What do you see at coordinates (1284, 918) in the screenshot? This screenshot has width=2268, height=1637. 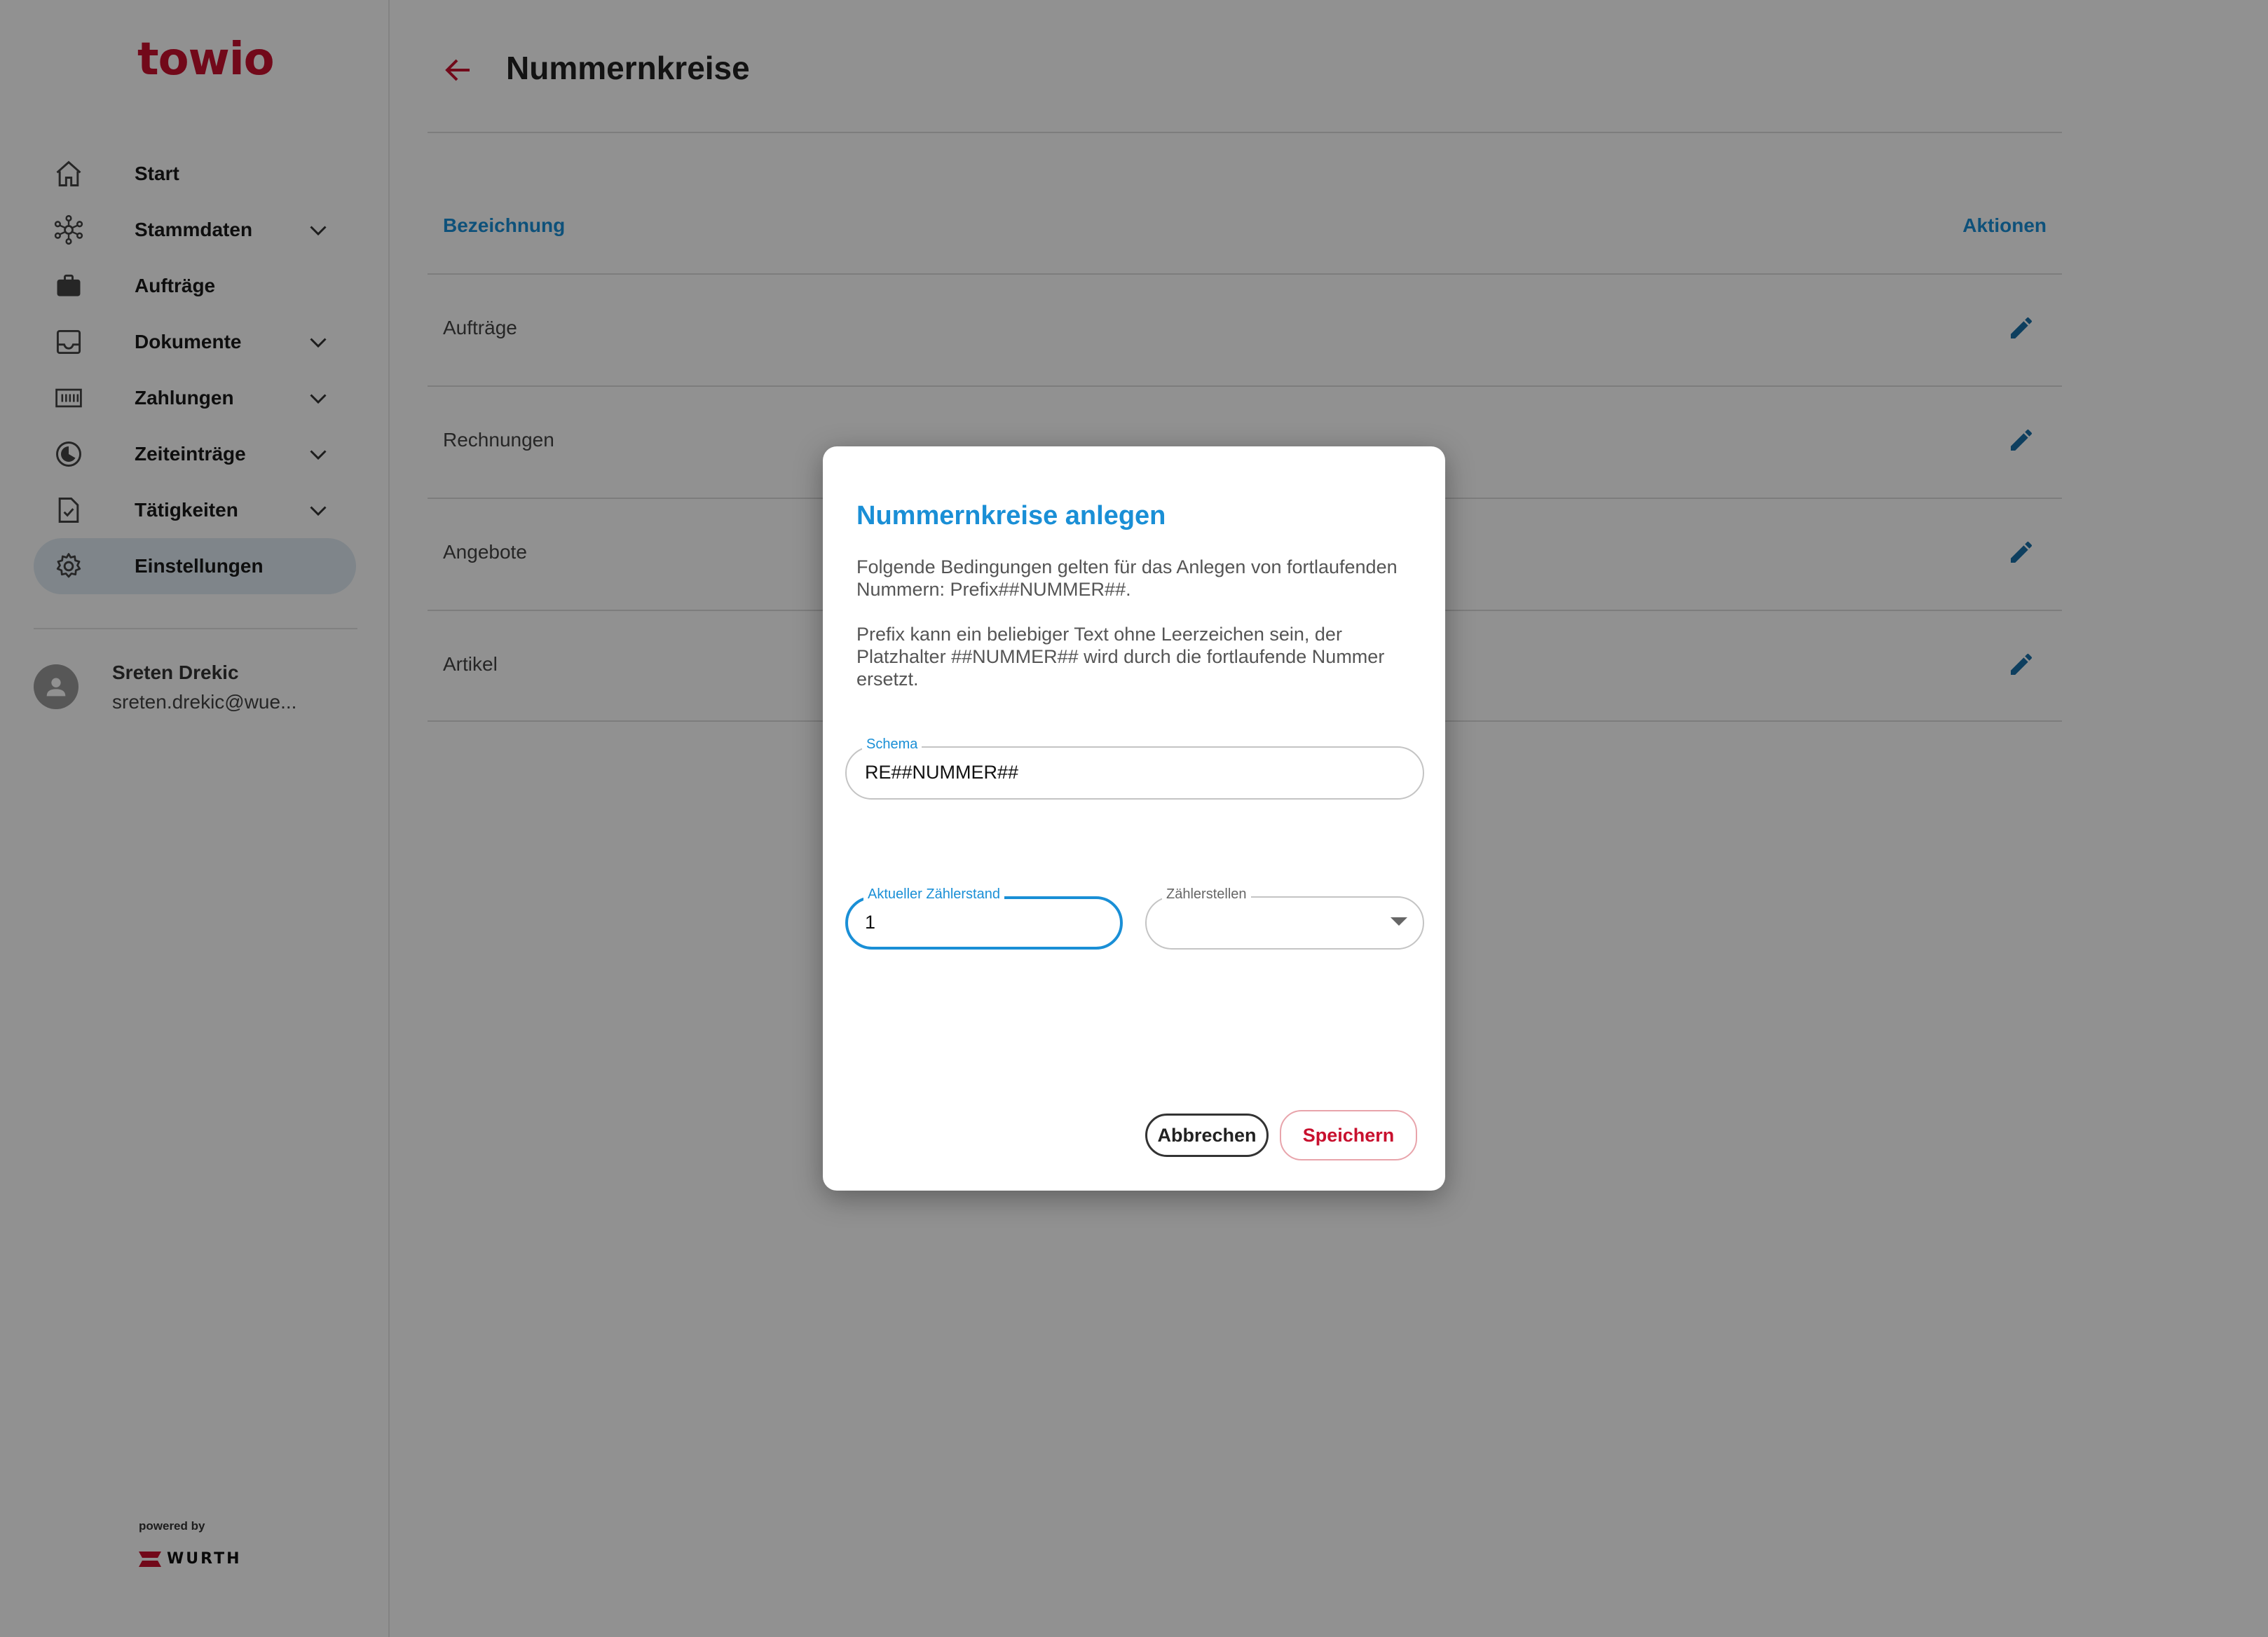 I see `counter-digits-select: Zählerstellen` at bounding box center [1284, 918].